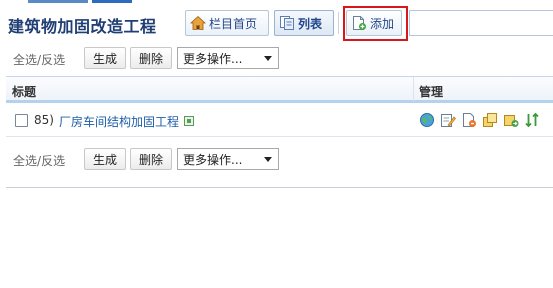 The width and height of the screenshot is (553, 288). Describe the element at coordinates (490, 120) in the screenshot. I see `copy-icon` at that location.